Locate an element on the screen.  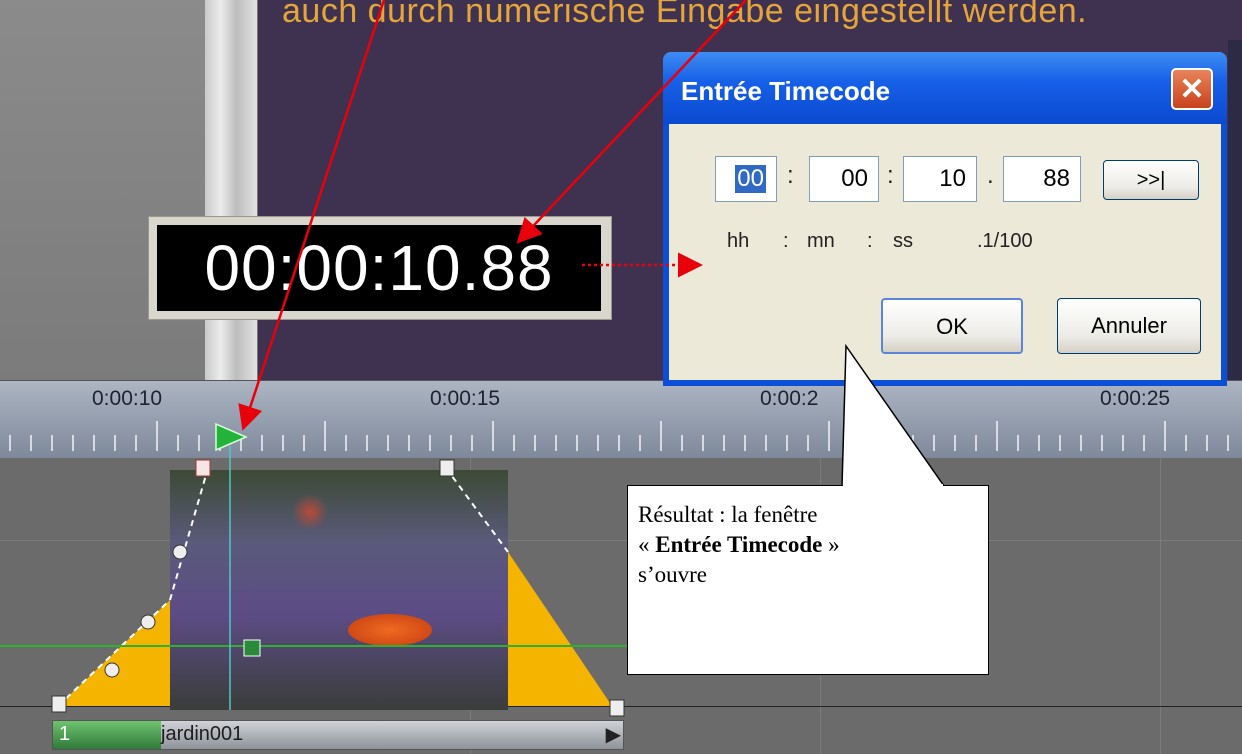
timeline-ruler: 0:00:10 0:00:15 0:00:2 0:00:25 is located at coordinates (621, 419).